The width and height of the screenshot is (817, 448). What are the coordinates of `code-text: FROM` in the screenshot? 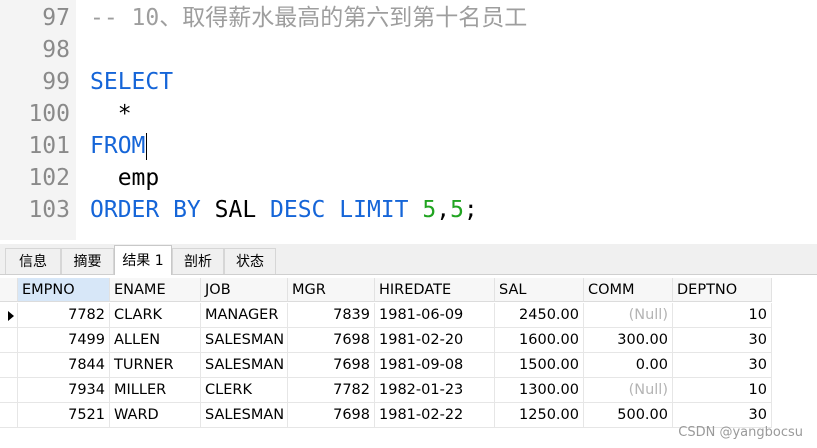 It's located at (119, 146).